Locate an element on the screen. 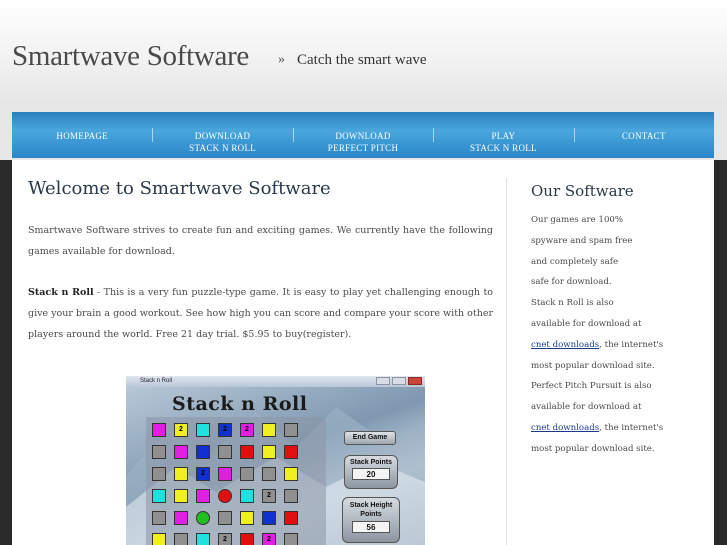 The height and width of the screenshot is (545, 727). game-logo: Stack n Roll is located at coordinates (240, 404).